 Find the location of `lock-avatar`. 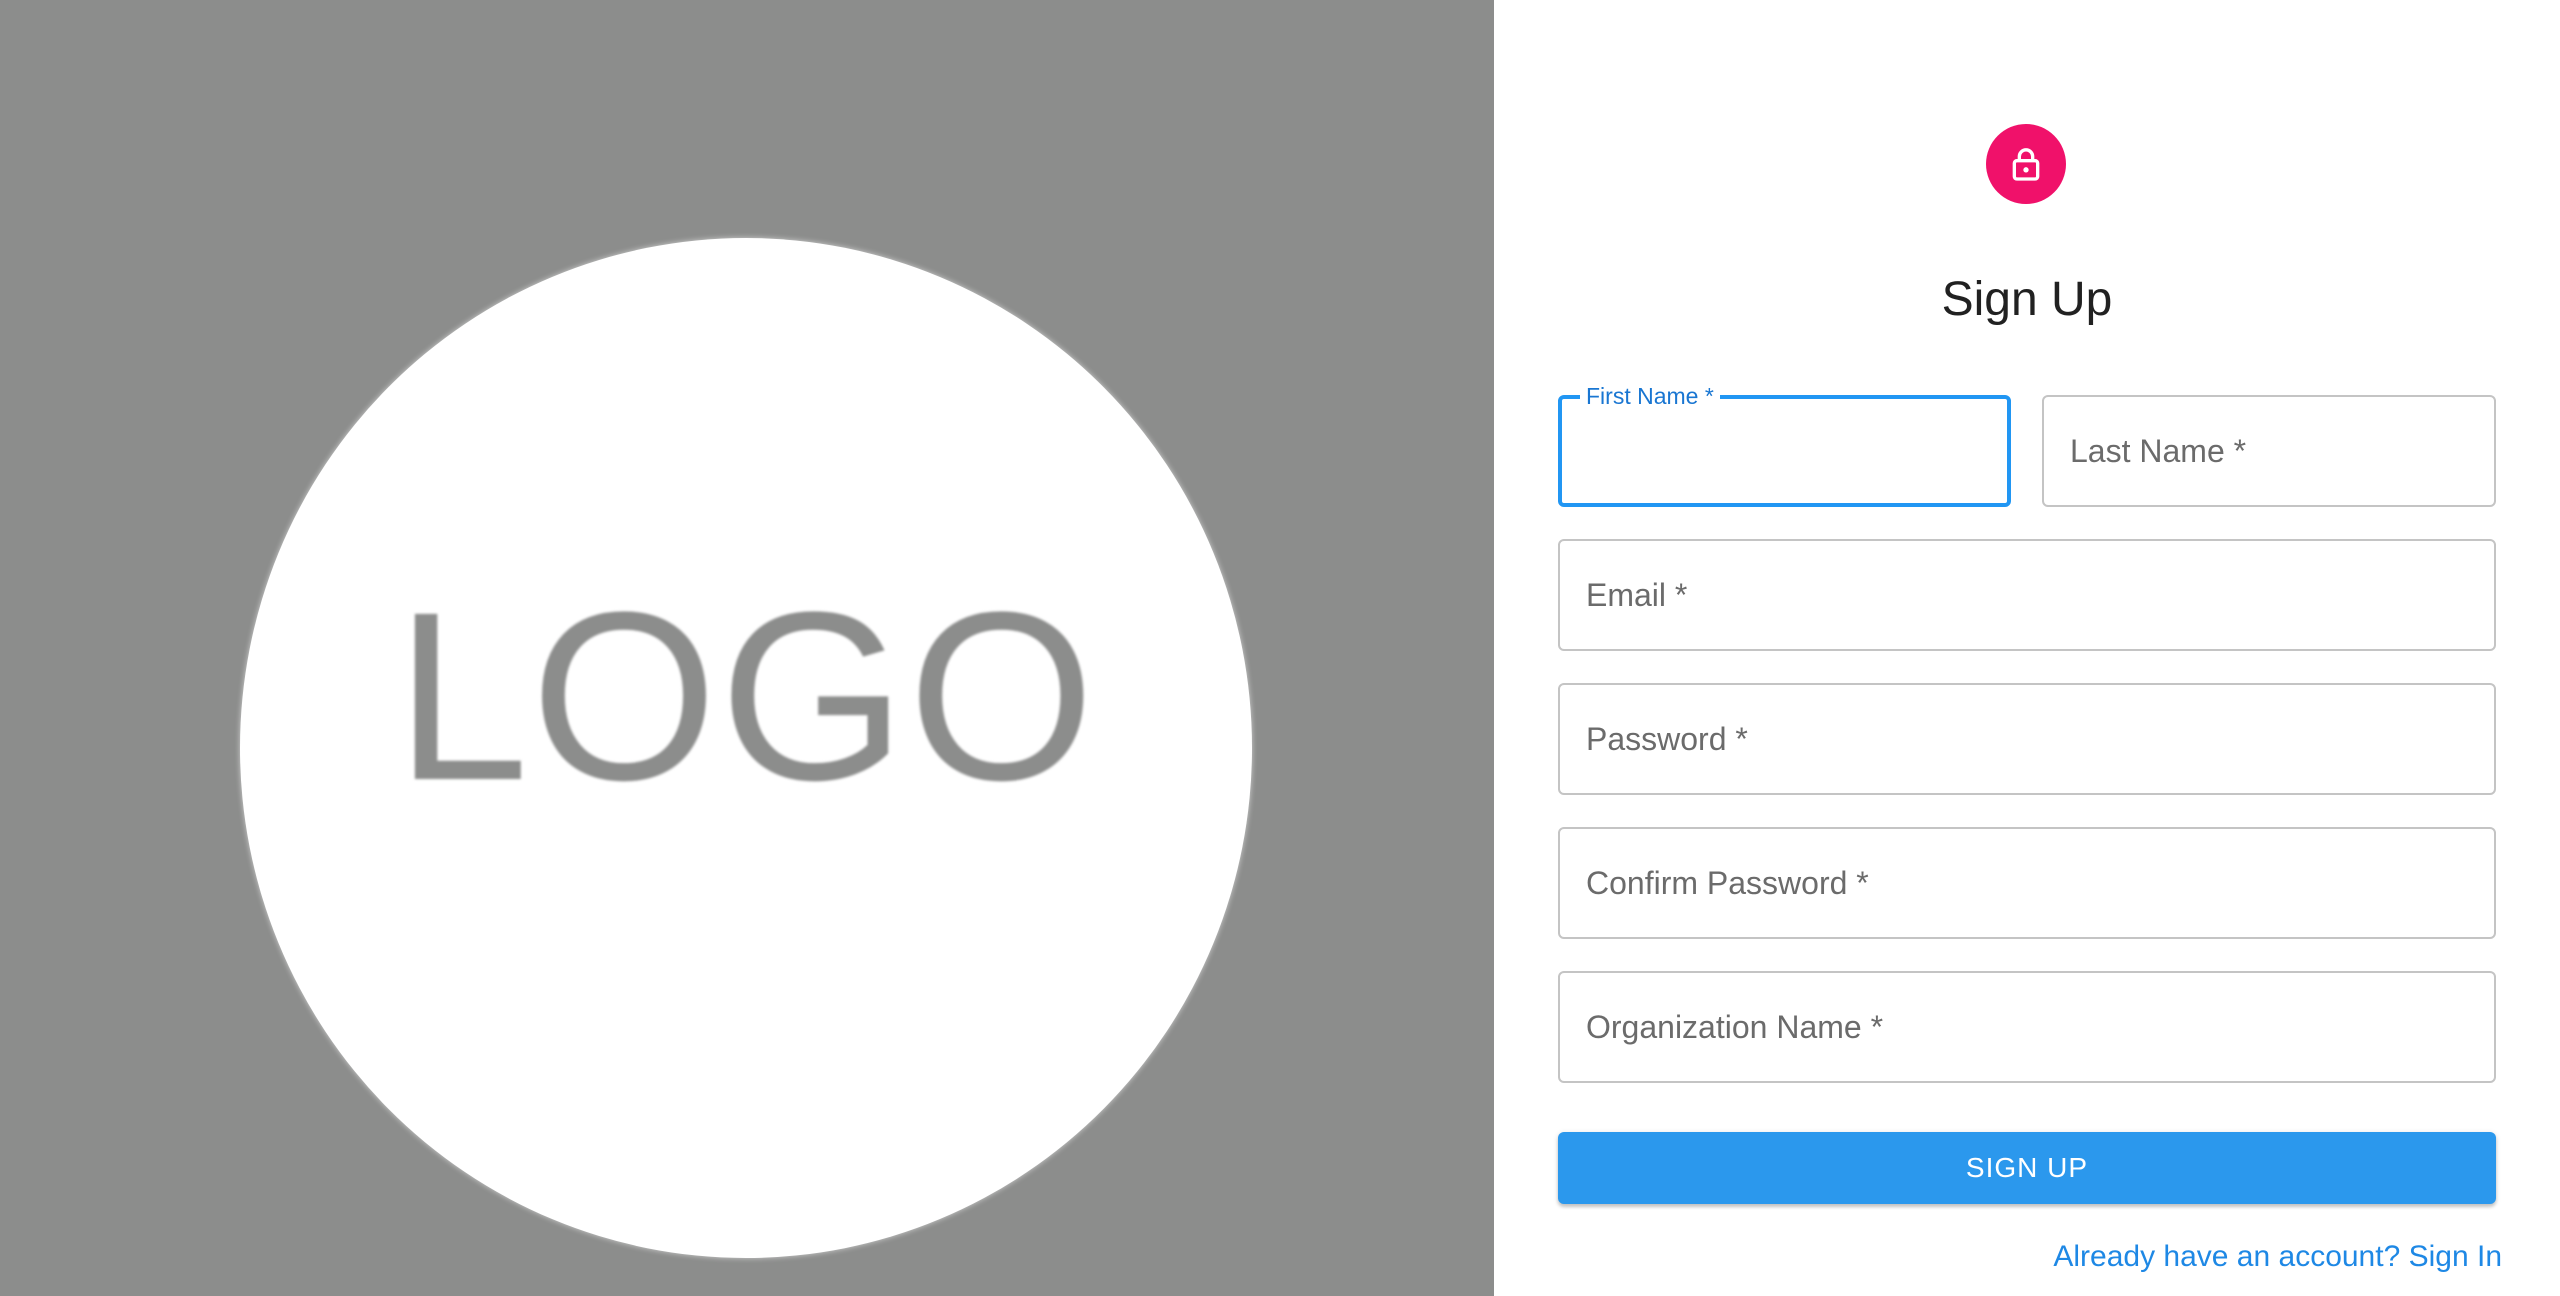

lock-avatar is located at coordinates (2026, 164).